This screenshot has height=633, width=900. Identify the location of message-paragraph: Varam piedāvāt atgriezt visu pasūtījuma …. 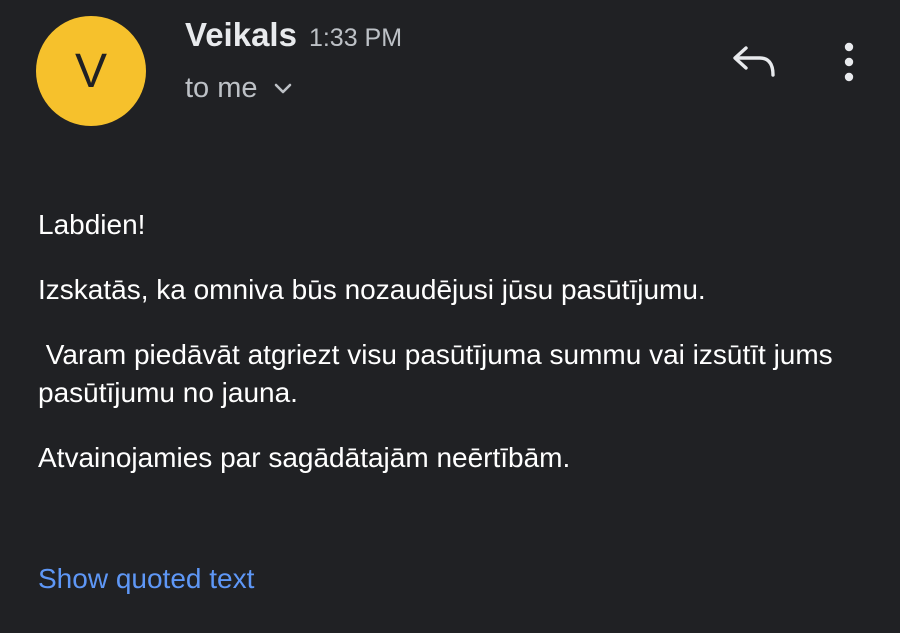
(439, 373).